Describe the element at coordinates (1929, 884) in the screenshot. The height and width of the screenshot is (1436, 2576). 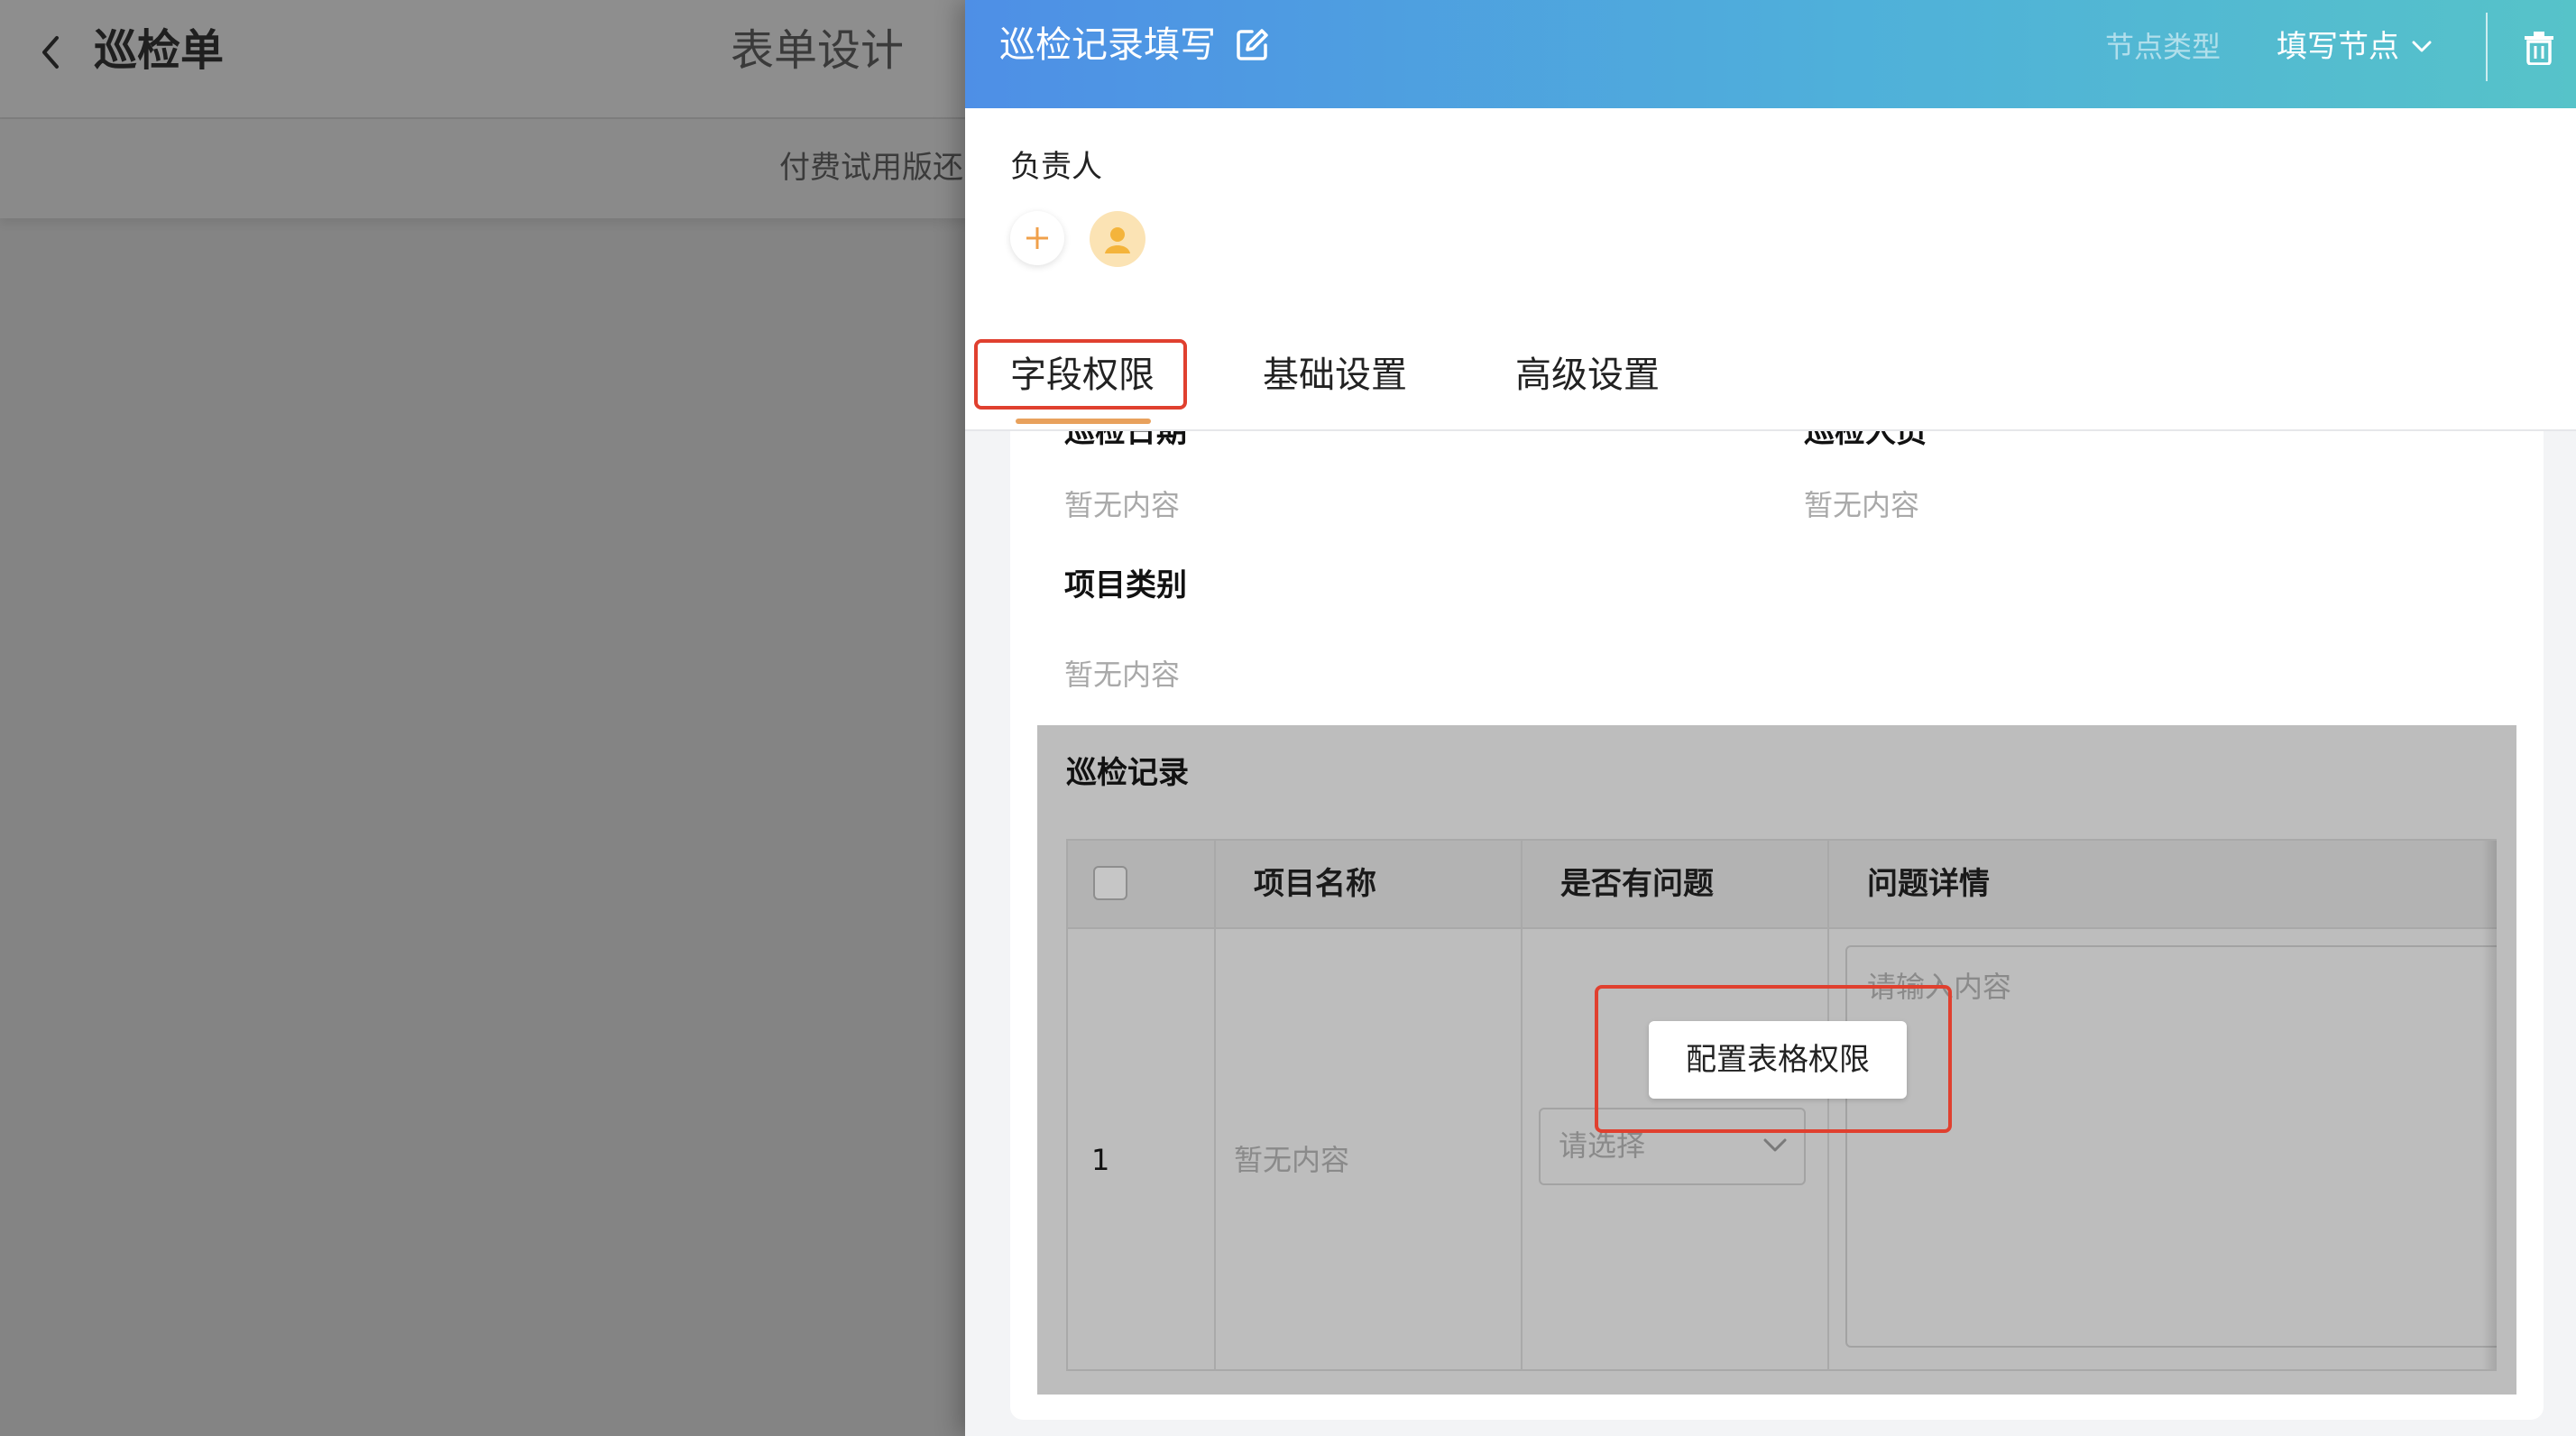
I see `column-header-issue-detail: 问题详情` at that location.